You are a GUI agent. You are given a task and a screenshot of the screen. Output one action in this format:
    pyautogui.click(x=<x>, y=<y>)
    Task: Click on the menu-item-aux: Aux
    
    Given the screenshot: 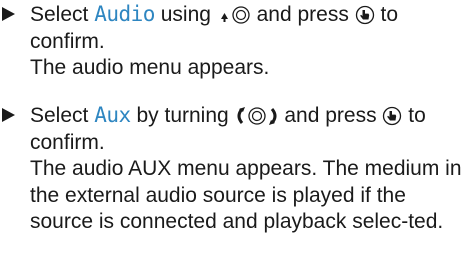 What is the action you would take?
    pyautogui.click(x=112, y=115)
    